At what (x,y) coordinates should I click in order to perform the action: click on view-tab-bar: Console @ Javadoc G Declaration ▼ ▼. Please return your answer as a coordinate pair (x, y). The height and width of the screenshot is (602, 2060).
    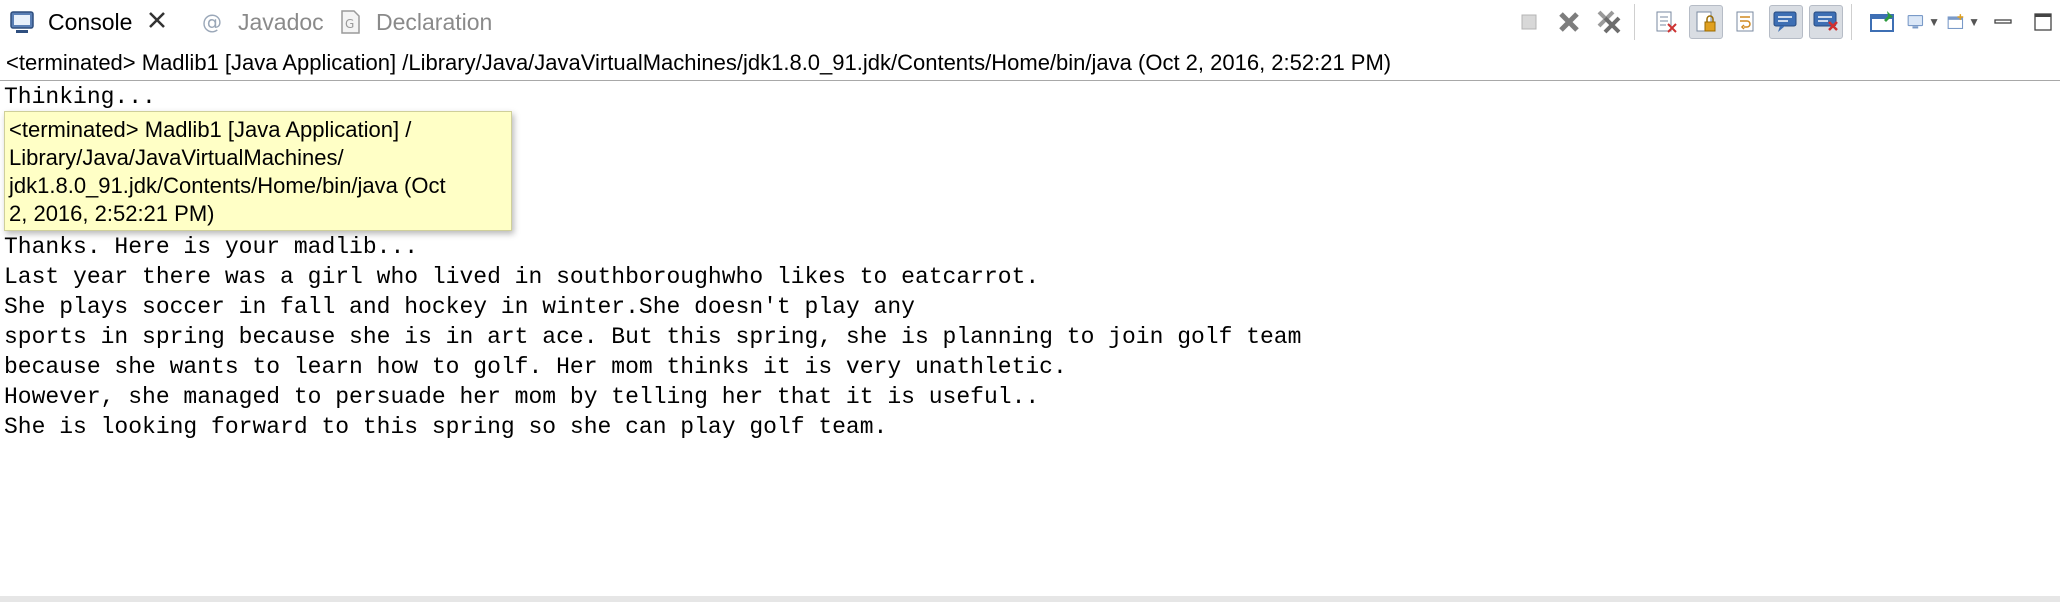
    Looking at the image, I should click on (1030, 22).